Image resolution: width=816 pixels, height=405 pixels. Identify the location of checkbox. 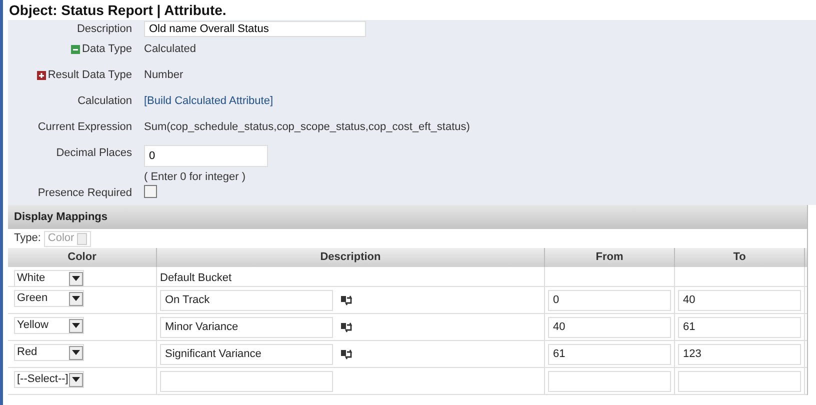
(150, 191).